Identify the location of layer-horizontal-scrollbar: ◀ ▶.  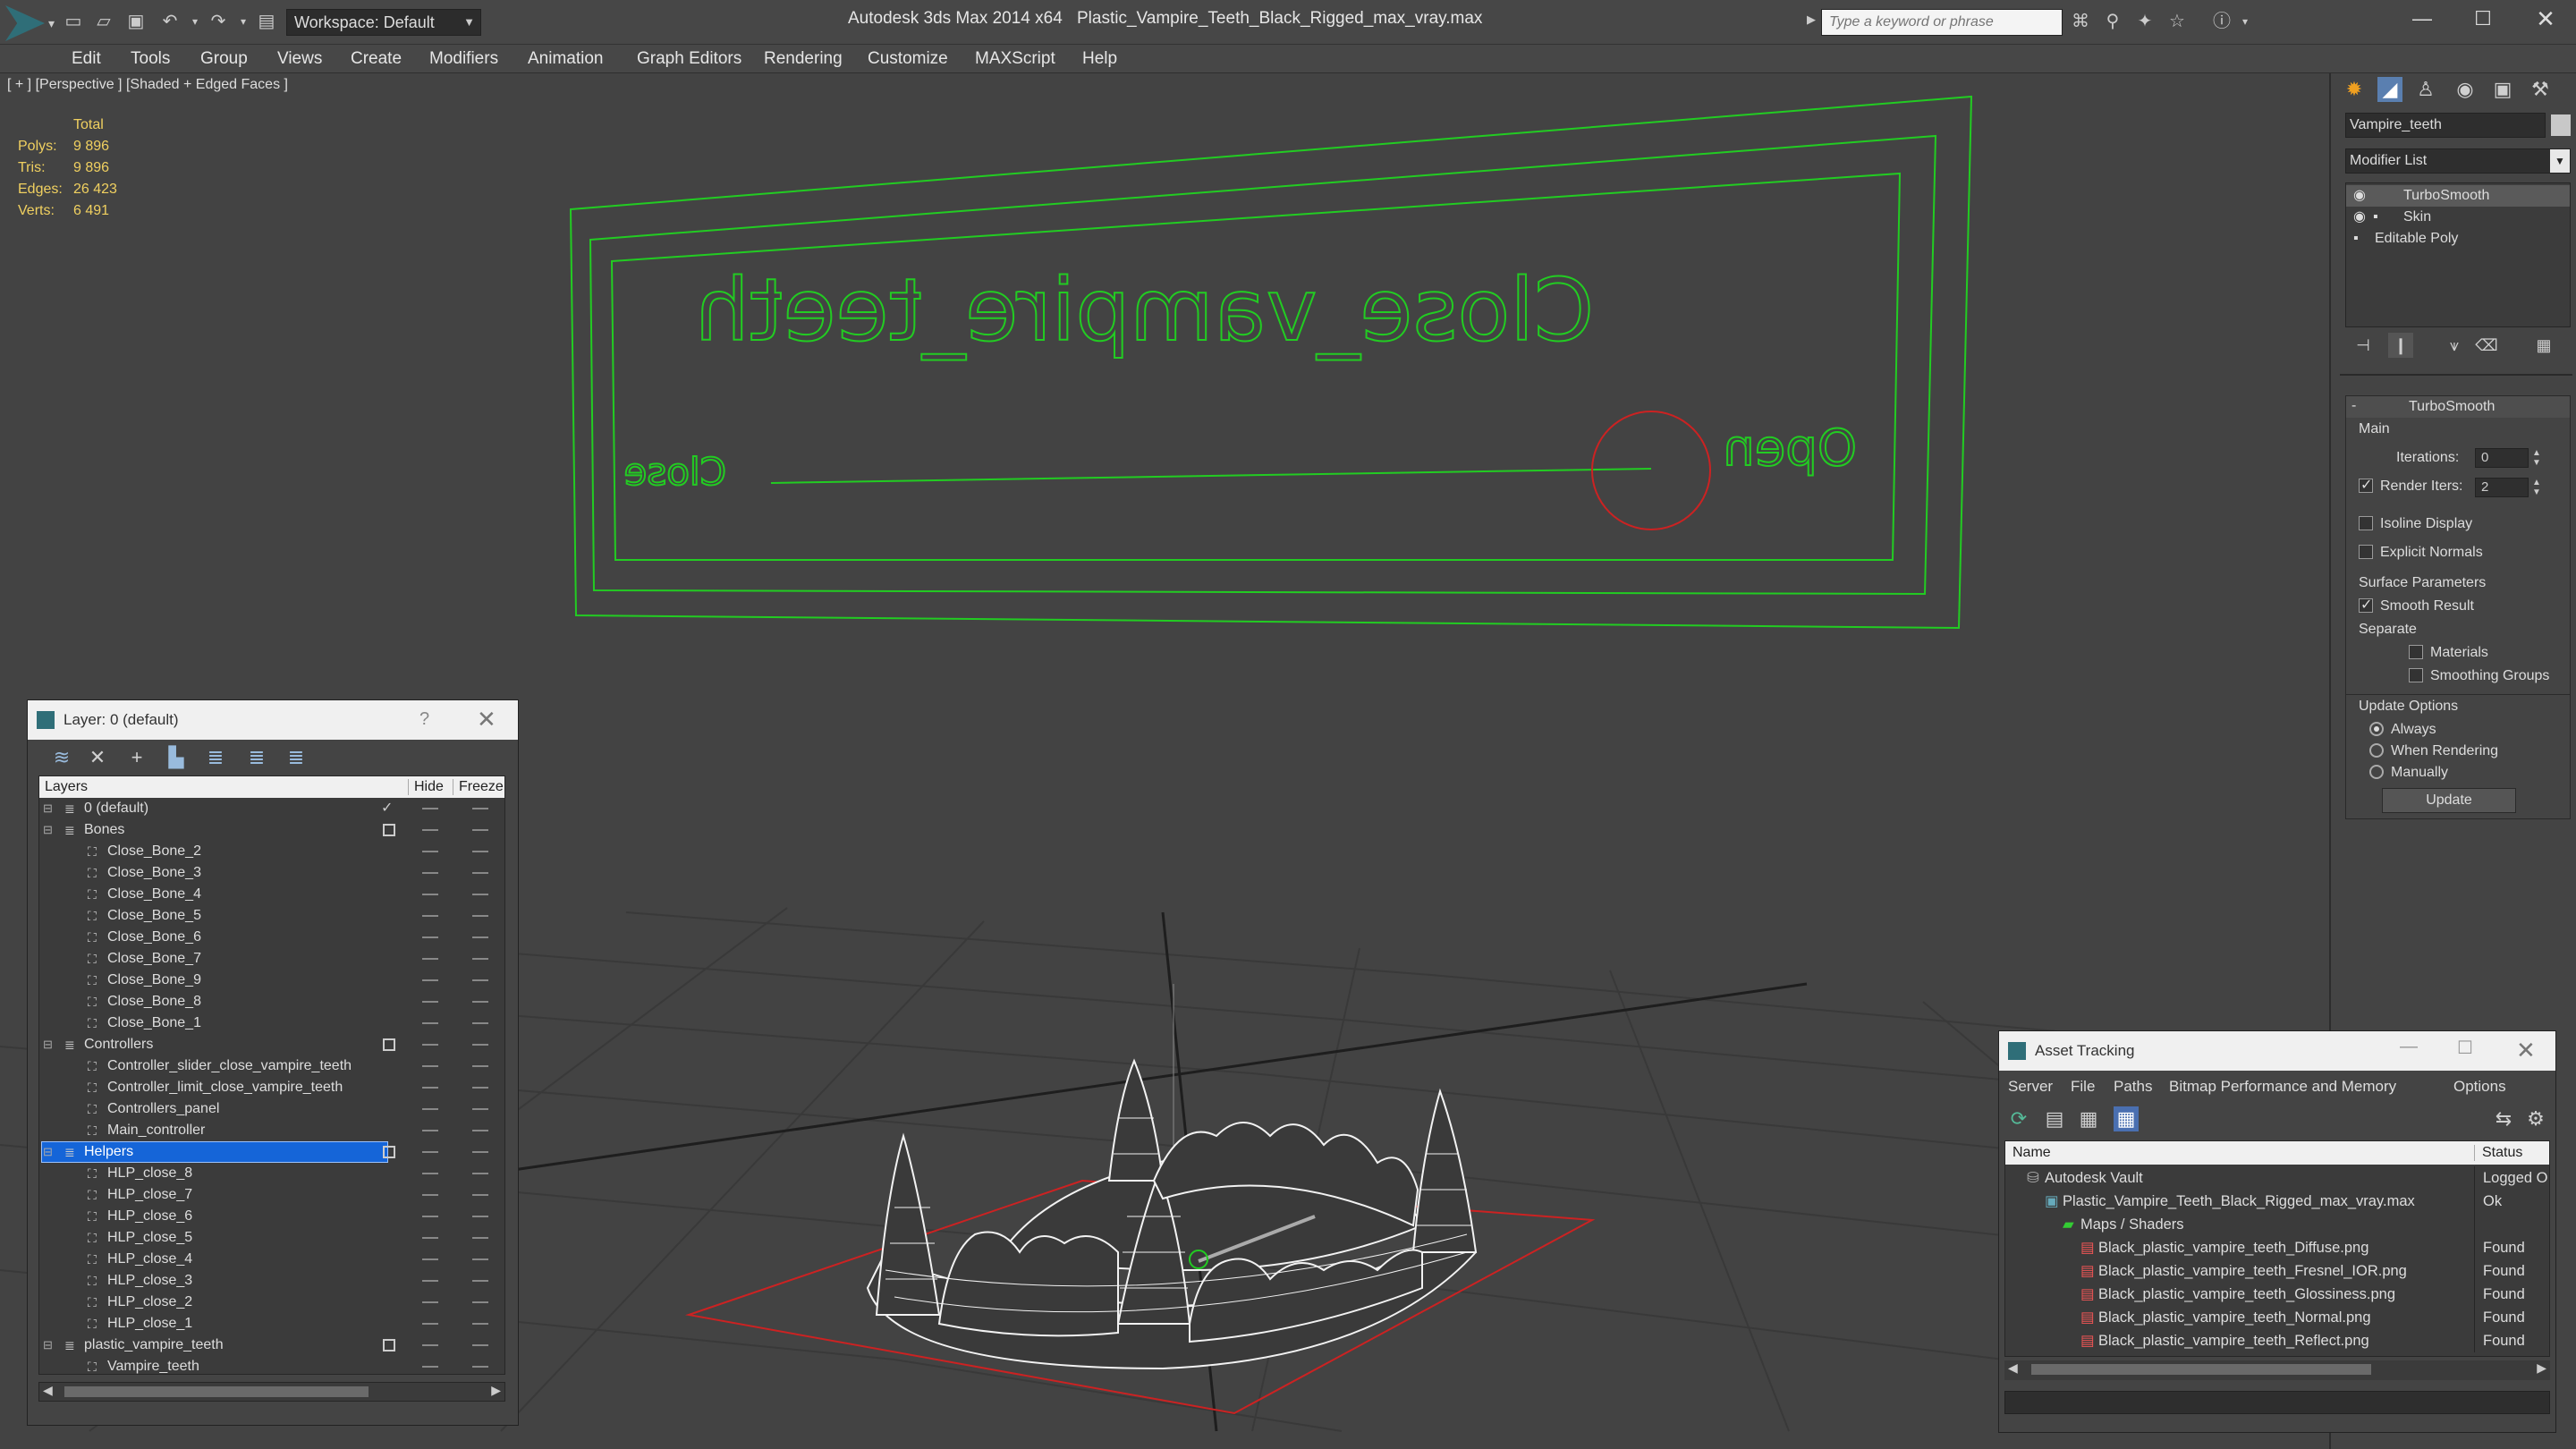
(271, 1392).